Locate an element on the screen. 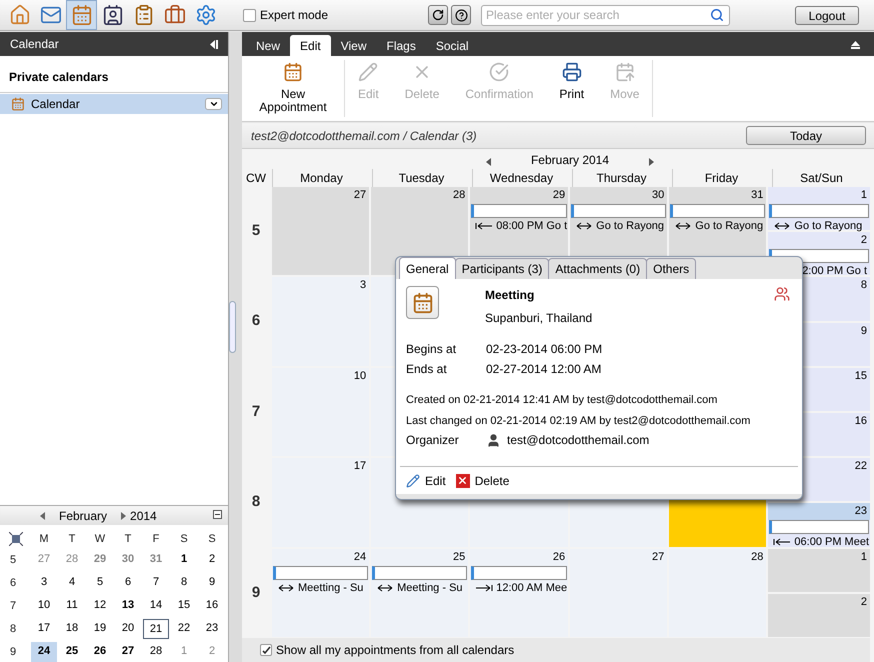 Image resolution: width=874 pixels, height=662 pixels. search-field: Please enter your search is located at coordinates (605, 15).